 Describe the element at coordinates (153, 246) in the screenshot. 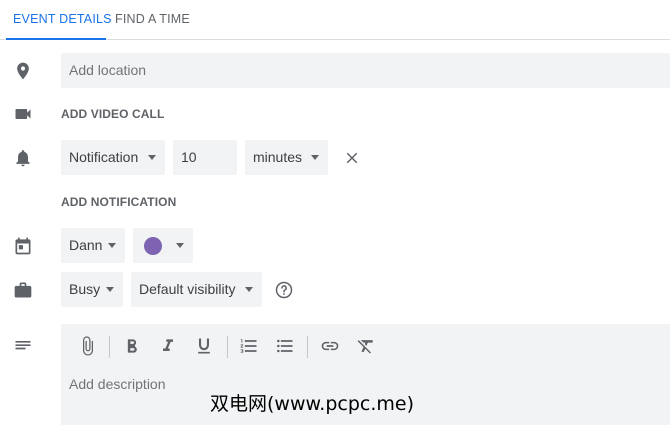

I see `color-swatch` at that location.